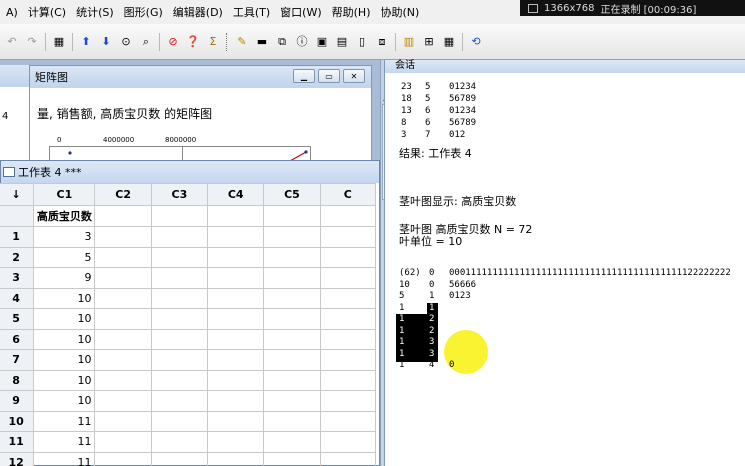 The image size is (745, 466). I want to click on history-icon: ⟲, so click(476, 41).